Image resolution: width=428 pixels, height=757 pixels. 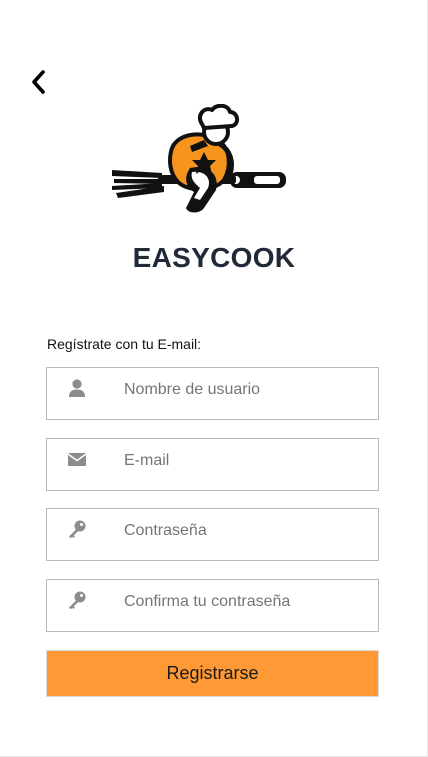 I want to click on register-button: Registrarse, so click(x=212, y=673).